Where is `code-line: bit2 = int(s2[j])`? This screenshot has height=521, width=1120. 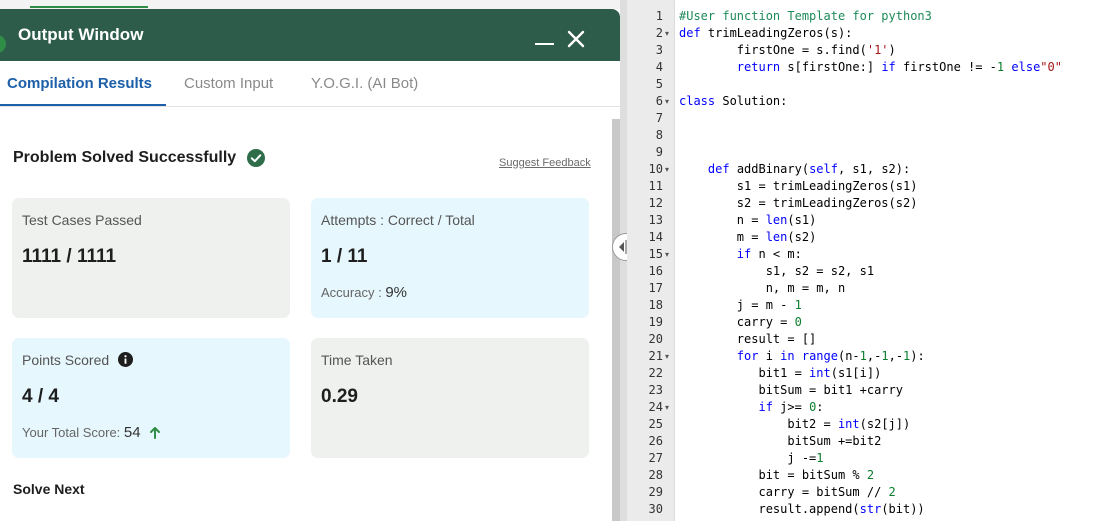 code-line: bit2 = int(s2[j]) is located at coordinates (794, 424).